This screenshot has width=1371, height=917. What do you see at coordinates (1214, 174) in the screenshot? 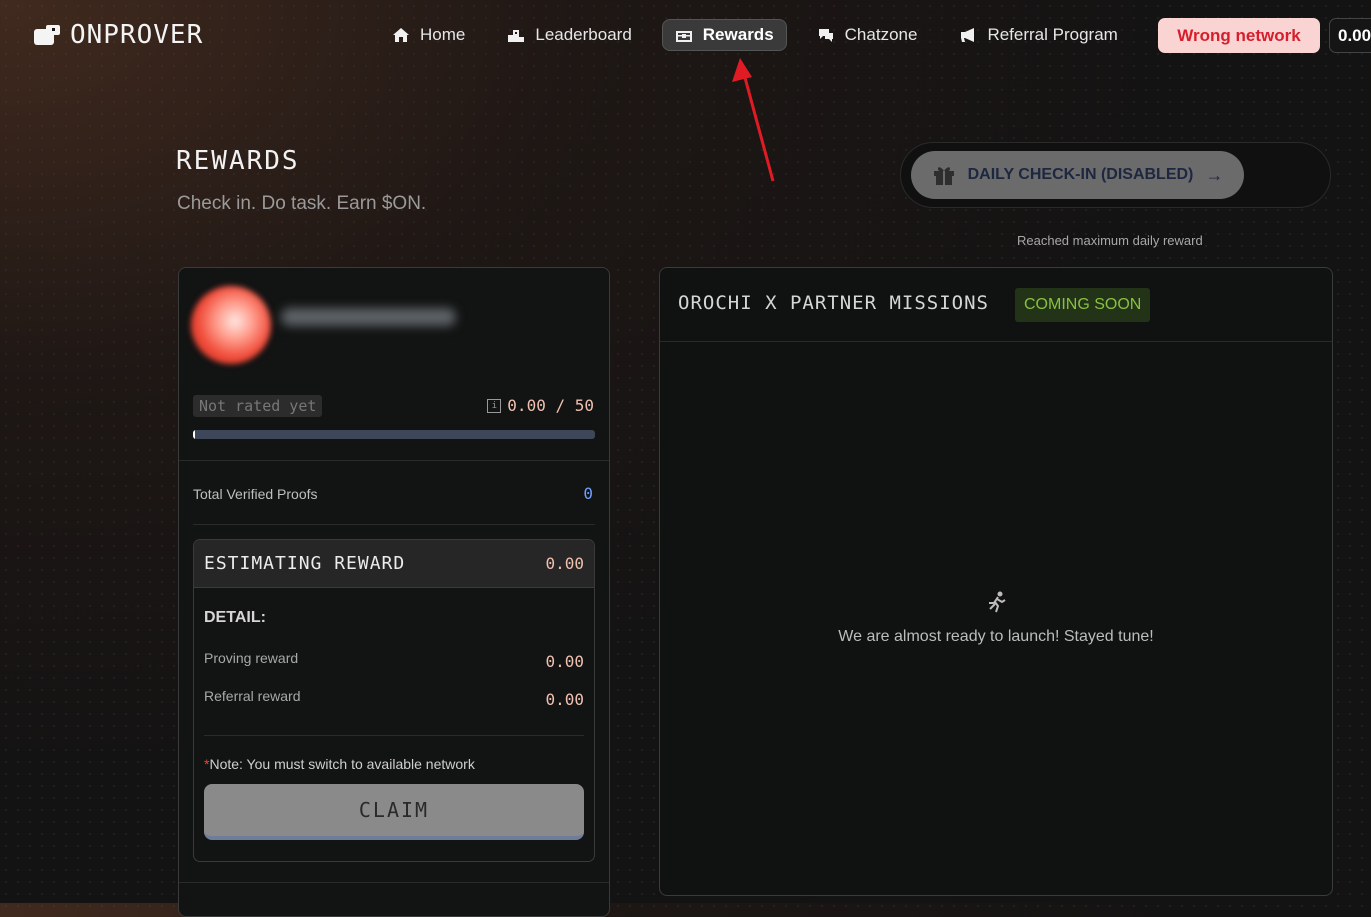
I see `arrow-right-icon: →` at bounding box center [1214, 174].